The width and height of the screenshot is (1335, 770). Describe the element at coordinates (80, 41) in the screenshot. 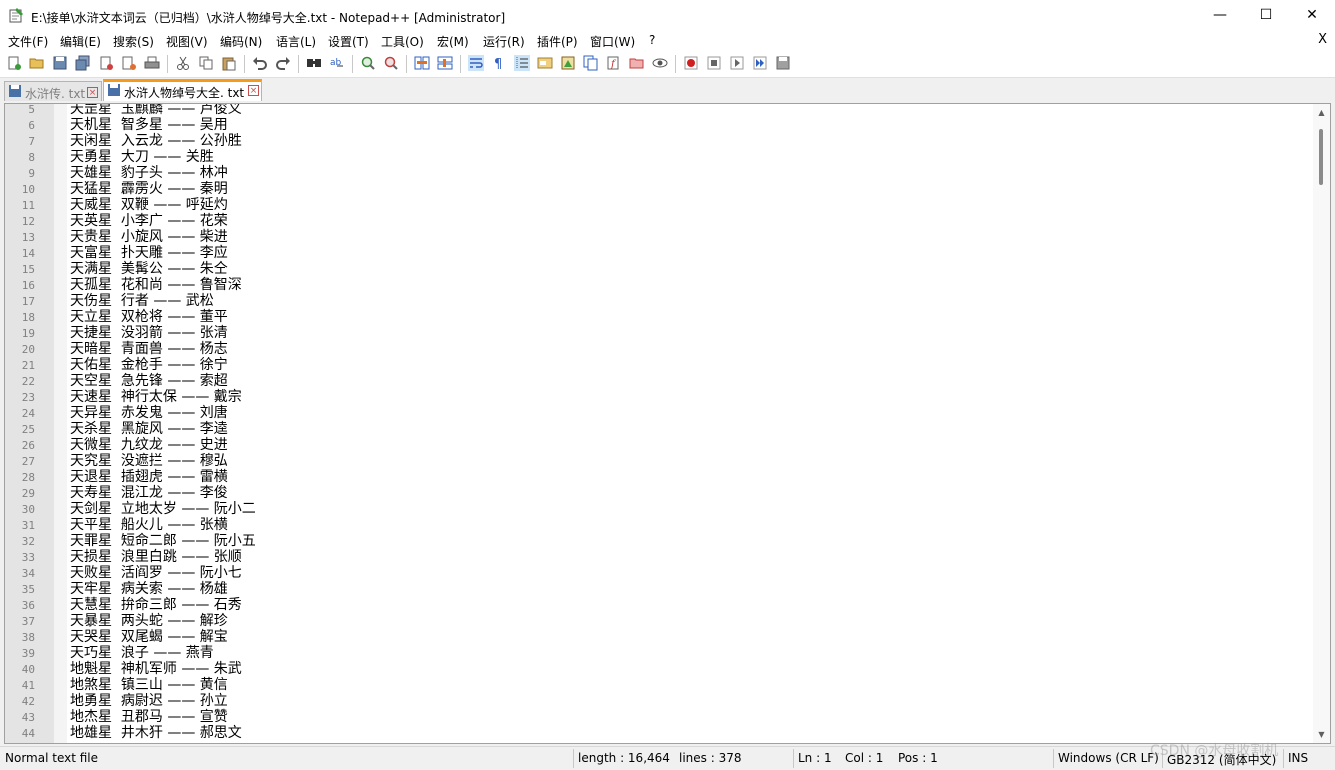

I see `menu-edit: 编辑(E)` at that location.